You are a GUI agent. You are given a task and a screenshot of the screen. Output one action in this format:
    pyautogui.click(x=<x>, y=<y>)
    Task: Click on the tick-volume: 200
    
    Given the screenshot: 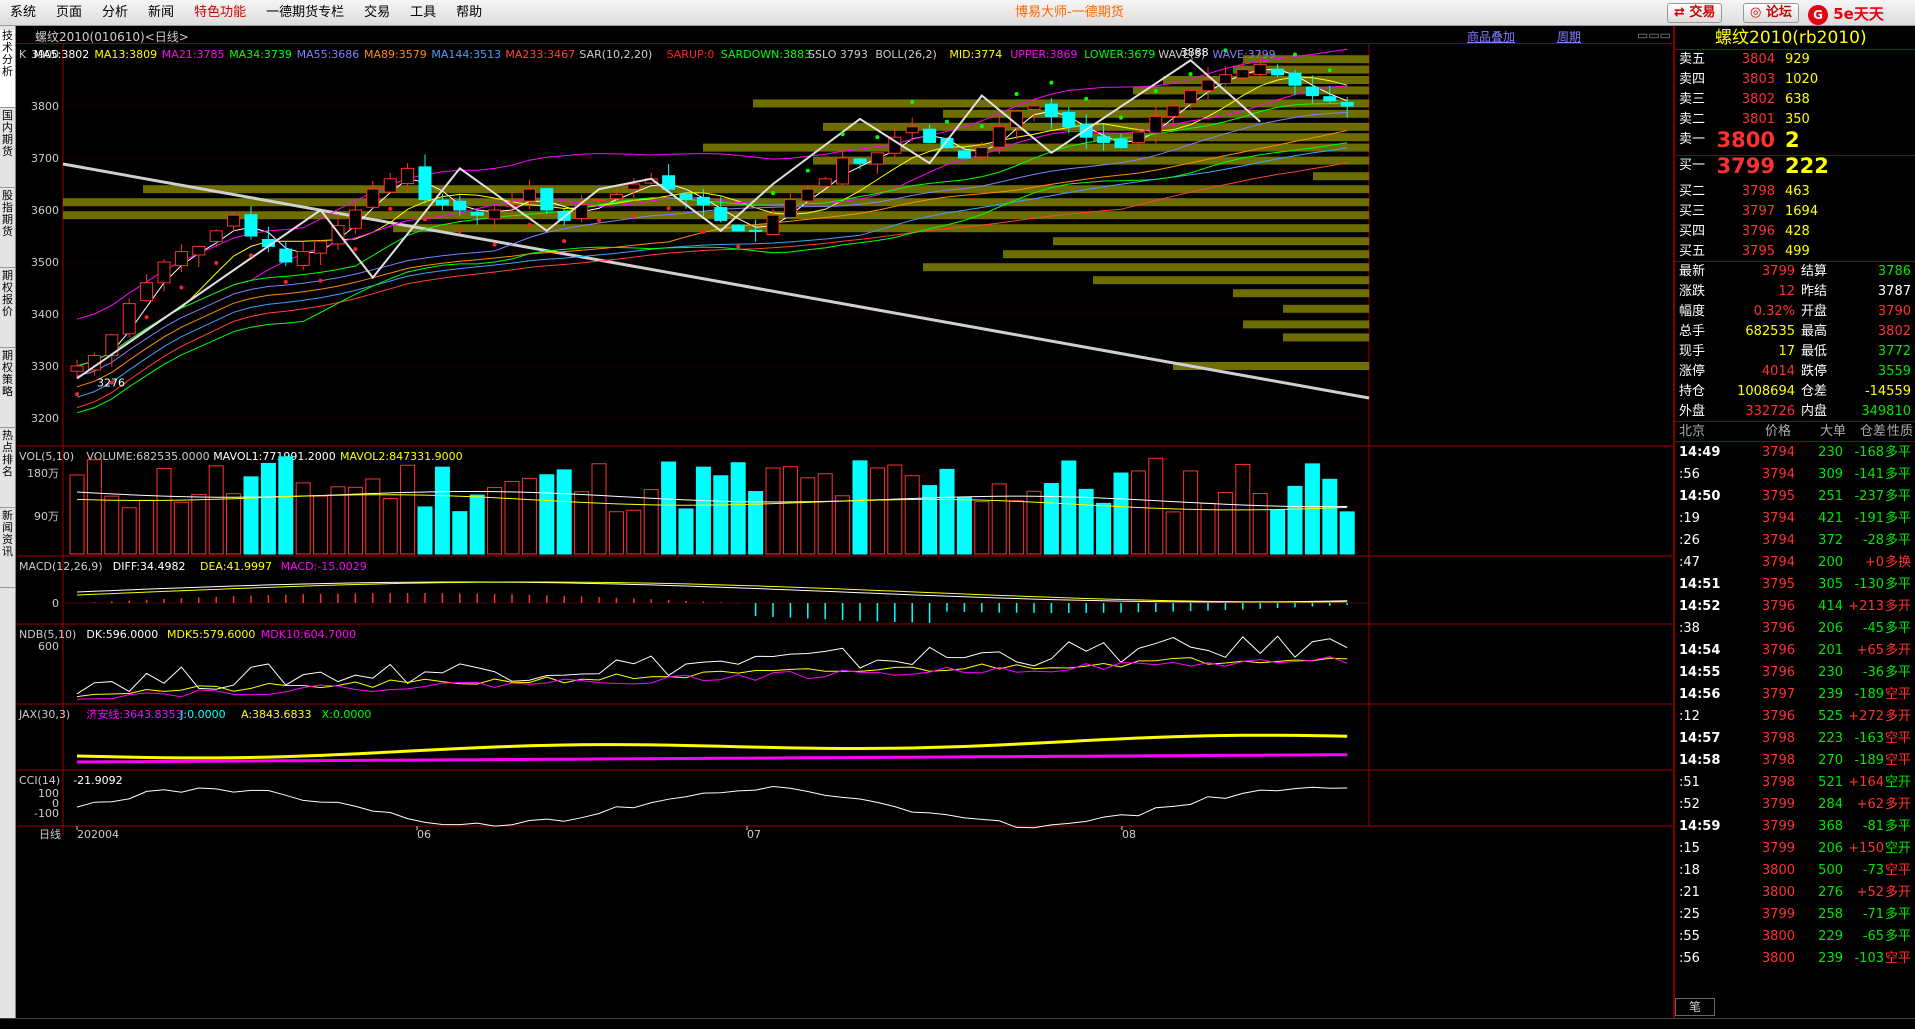 What is the action you would take?
    pyautogui.click(x=1830, y=562)
    